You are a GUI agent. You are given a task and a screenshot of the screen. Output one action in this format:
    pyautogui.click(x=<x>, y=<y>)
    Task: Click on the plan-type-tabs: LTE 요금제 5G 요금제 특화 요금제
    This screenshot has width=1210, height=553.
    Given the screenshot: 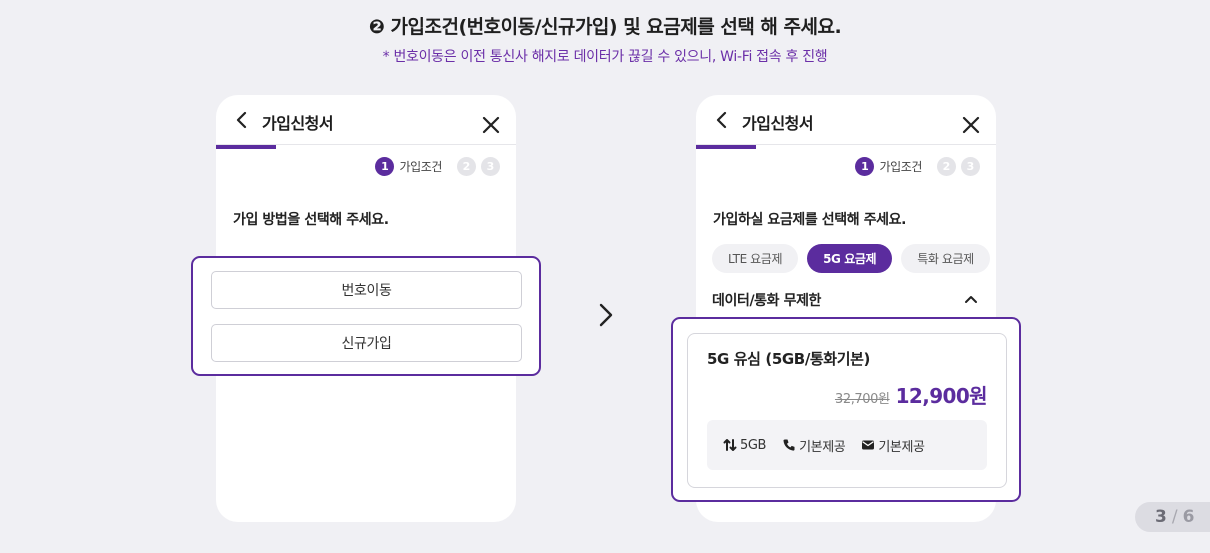 What is the action you would take?
    pyautogui.click(x=851, y=258)
    